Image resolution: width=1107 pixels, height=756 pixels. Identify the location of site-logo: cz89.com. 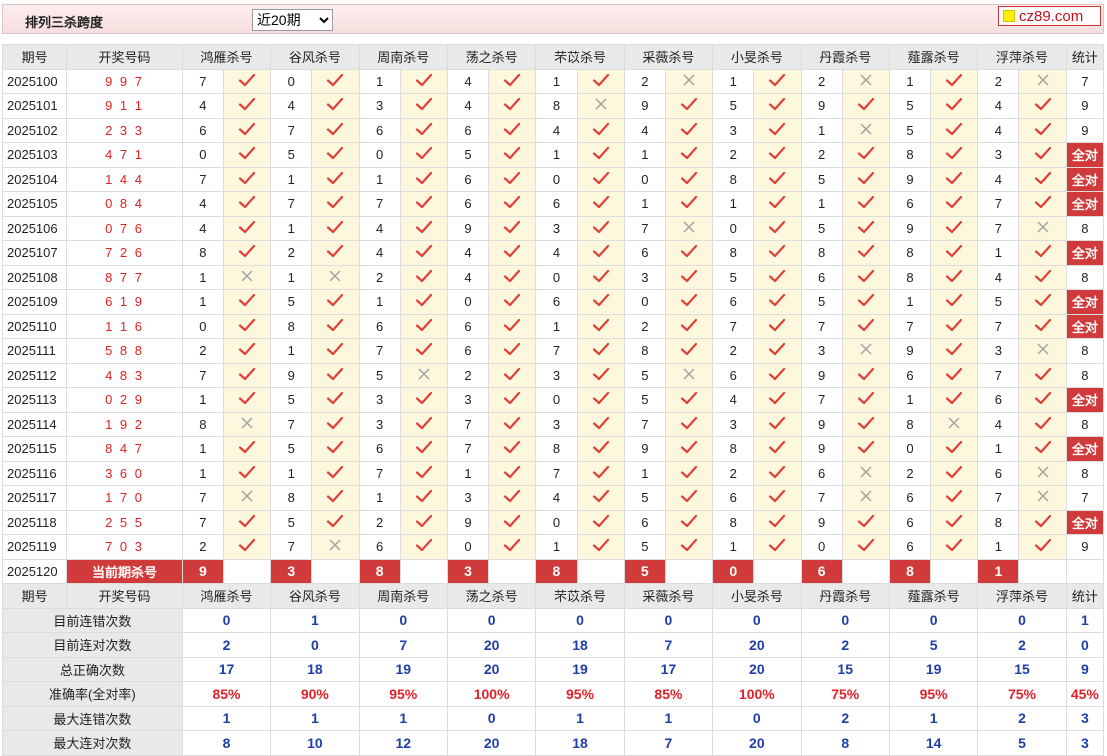
(1049, 16).